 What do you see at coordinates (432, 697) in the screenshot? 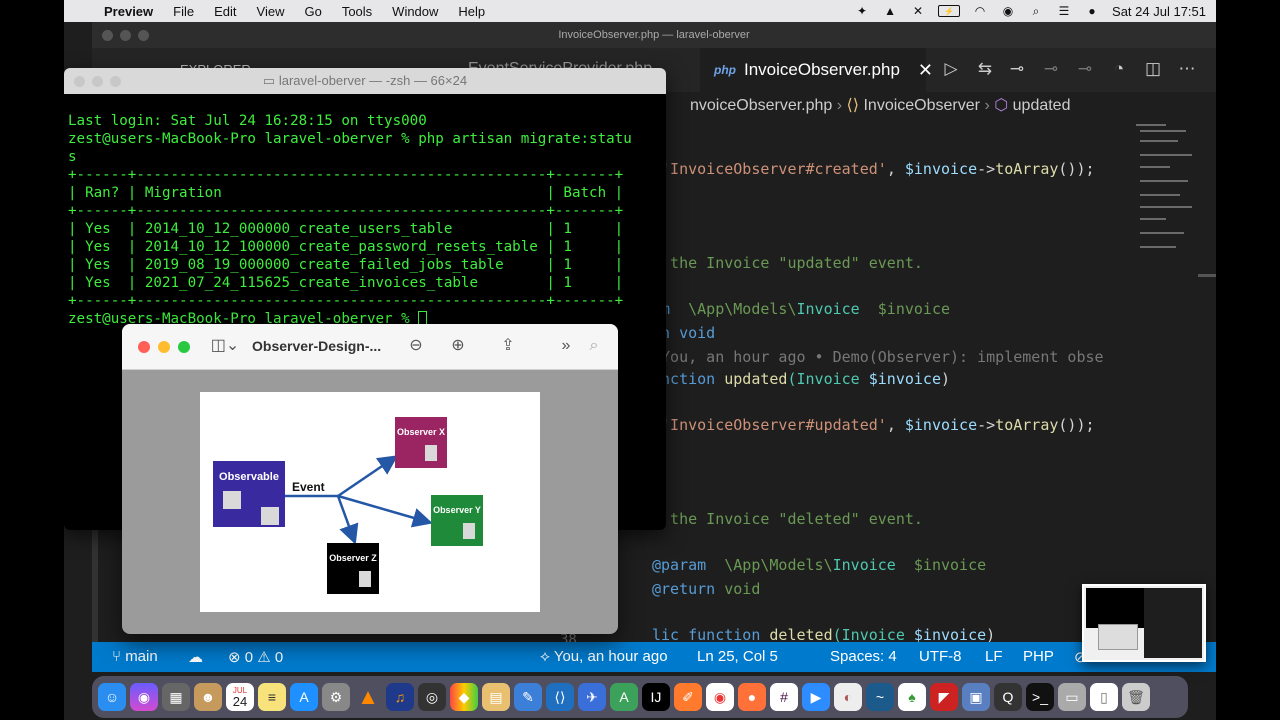
I see `obs-icon: ◎` at bounding box center [432, 697].